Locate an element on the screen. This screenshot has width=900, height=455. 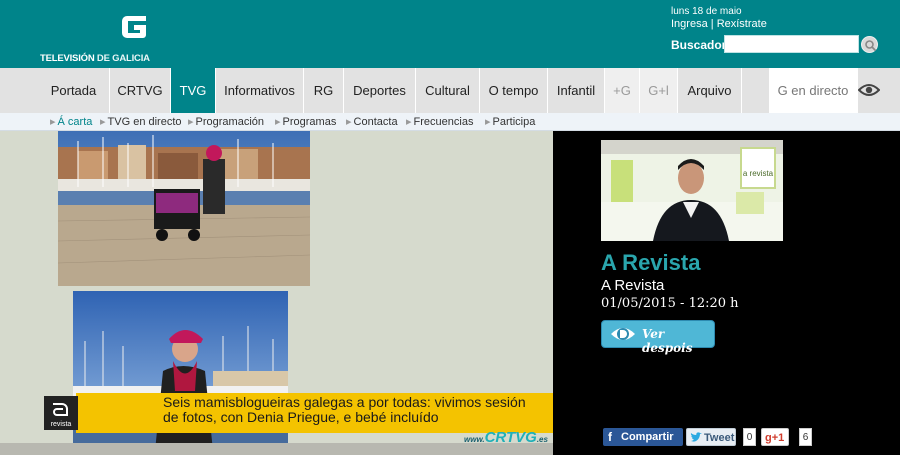
nav-cultural: Cultural is located at coordinates (448, 90).